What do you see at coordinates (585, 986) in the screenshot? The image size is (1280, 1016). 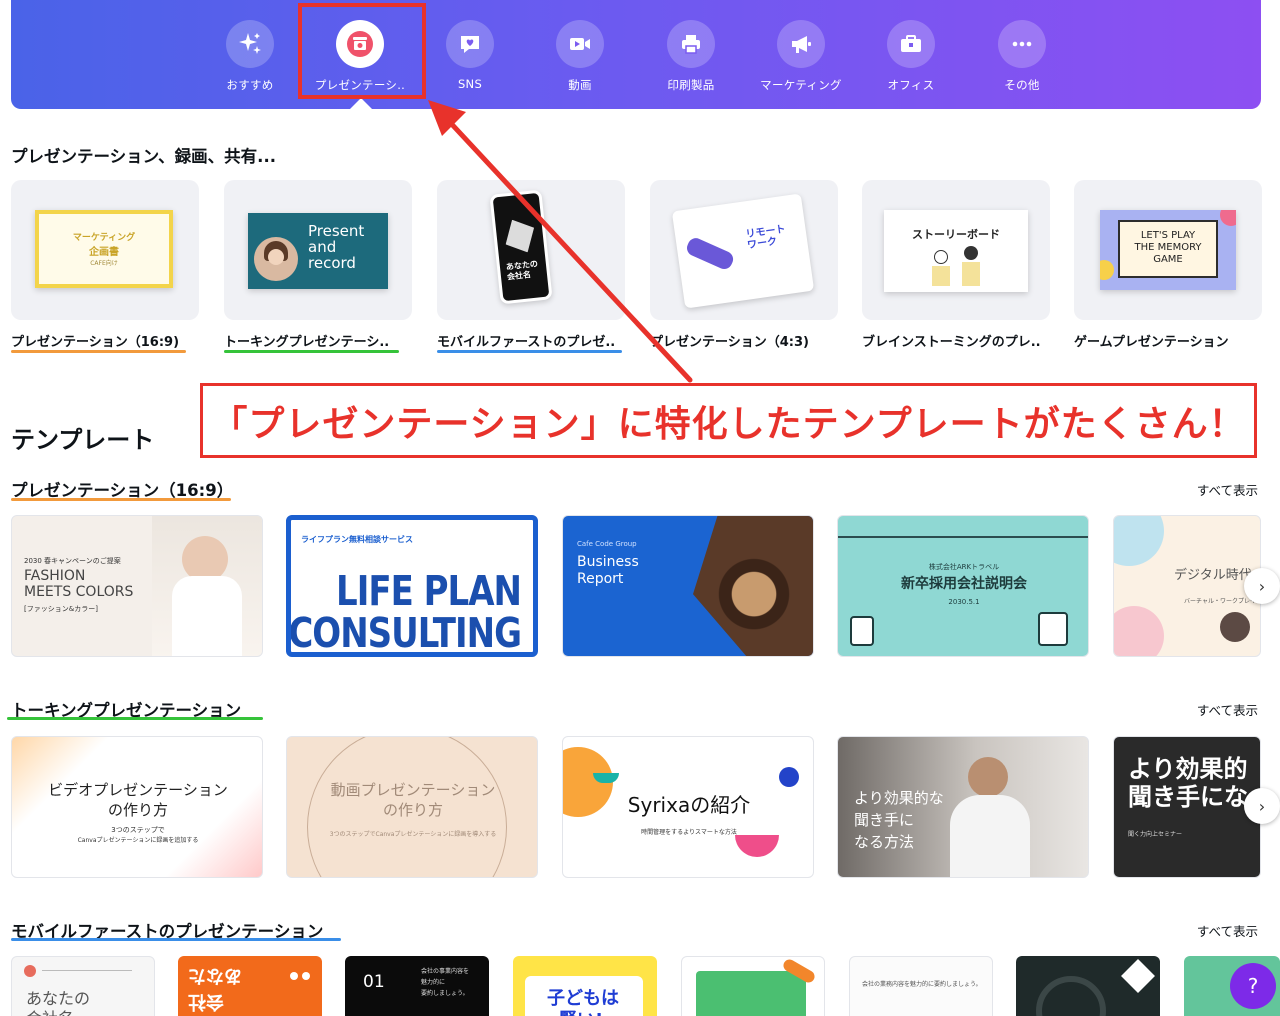 I see `template-card: 子どもは 賢い!` at bounding box center [585, 986].